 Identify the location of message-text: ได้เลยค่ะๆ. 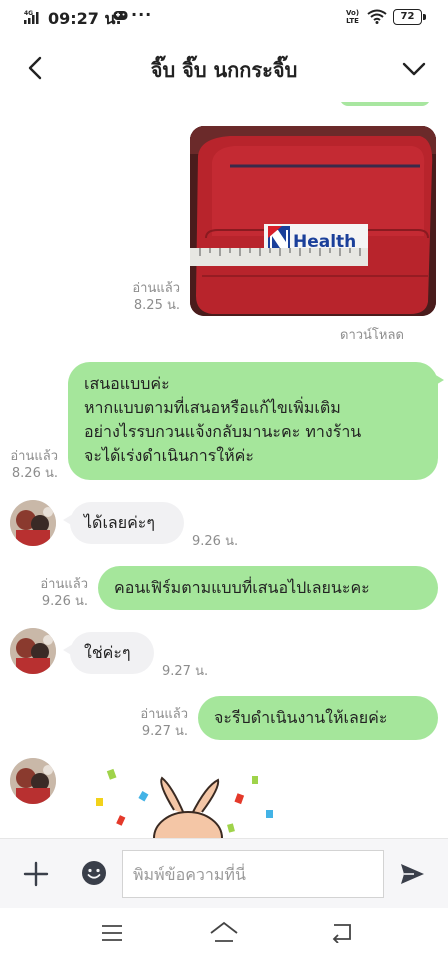
(119, 522).